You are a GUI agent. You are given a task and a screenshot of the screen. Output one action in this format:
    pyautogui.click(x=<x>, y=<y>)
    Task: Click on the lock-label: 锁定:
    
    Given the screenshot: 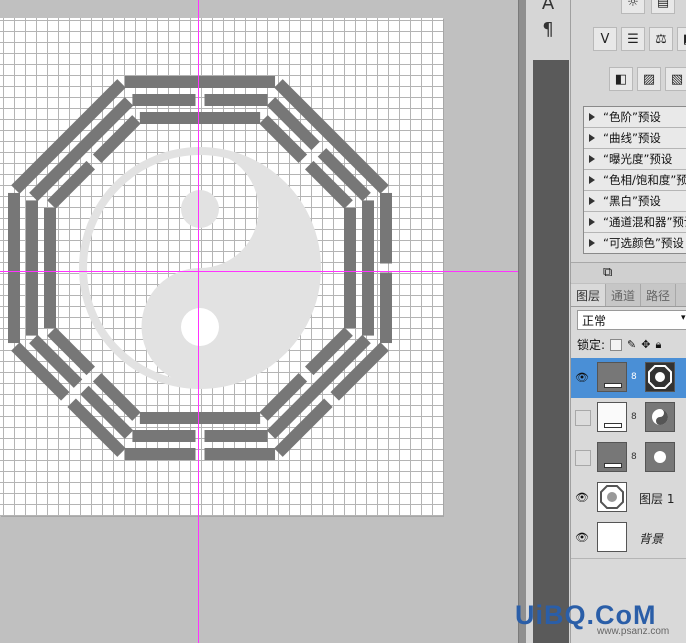 What is the action you would take?
    pyautogui.click(x=591, y=345)
    